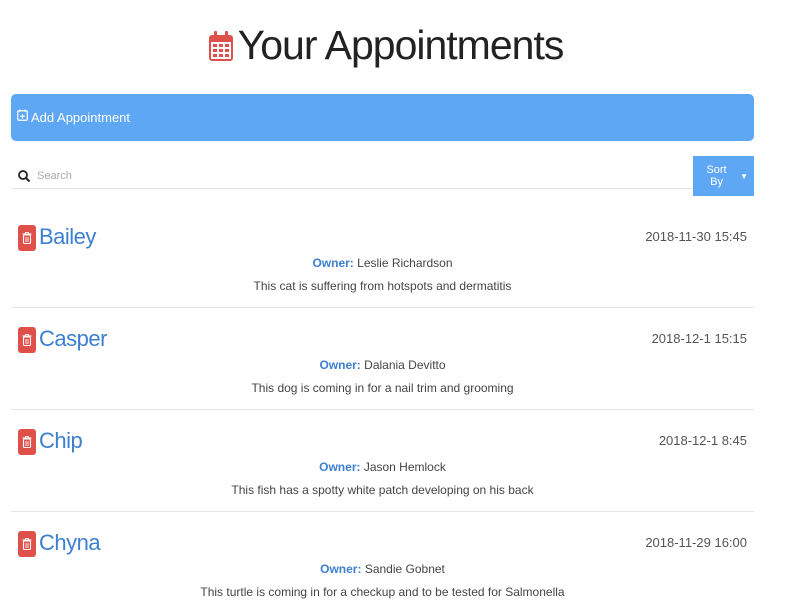 Image resolution: width=800 pixels, height=600 pixels. I want to click on appointment-date: 2018-11-30 15:45, so click(696, 236).